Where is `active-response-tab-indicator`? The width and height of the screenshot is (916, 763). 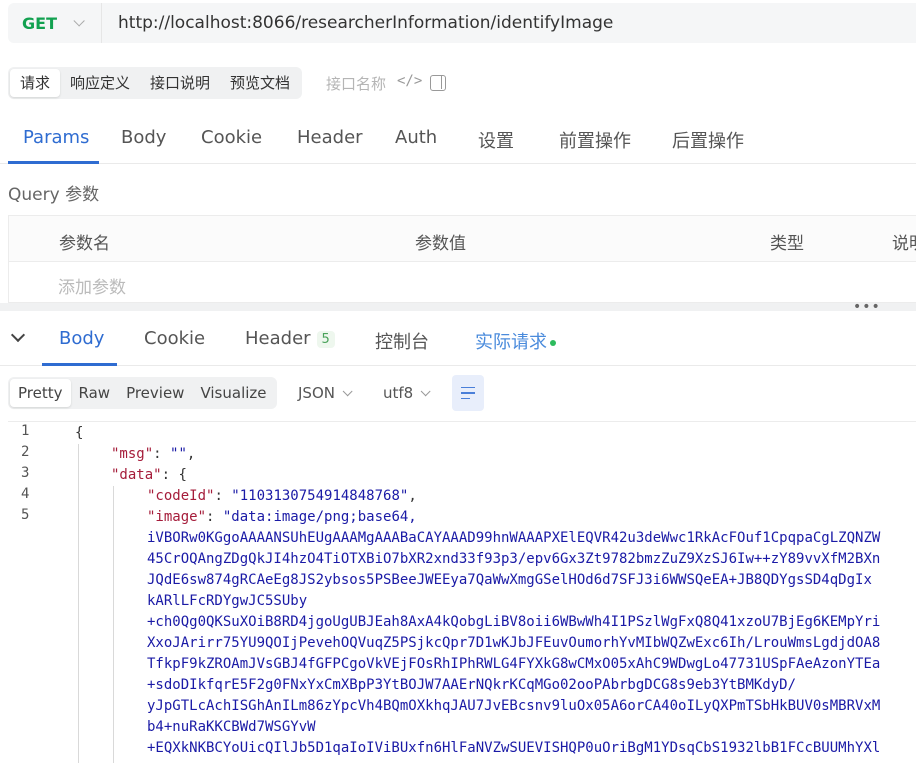 active-response-tab-indicator is located at coordinates (79, 364).